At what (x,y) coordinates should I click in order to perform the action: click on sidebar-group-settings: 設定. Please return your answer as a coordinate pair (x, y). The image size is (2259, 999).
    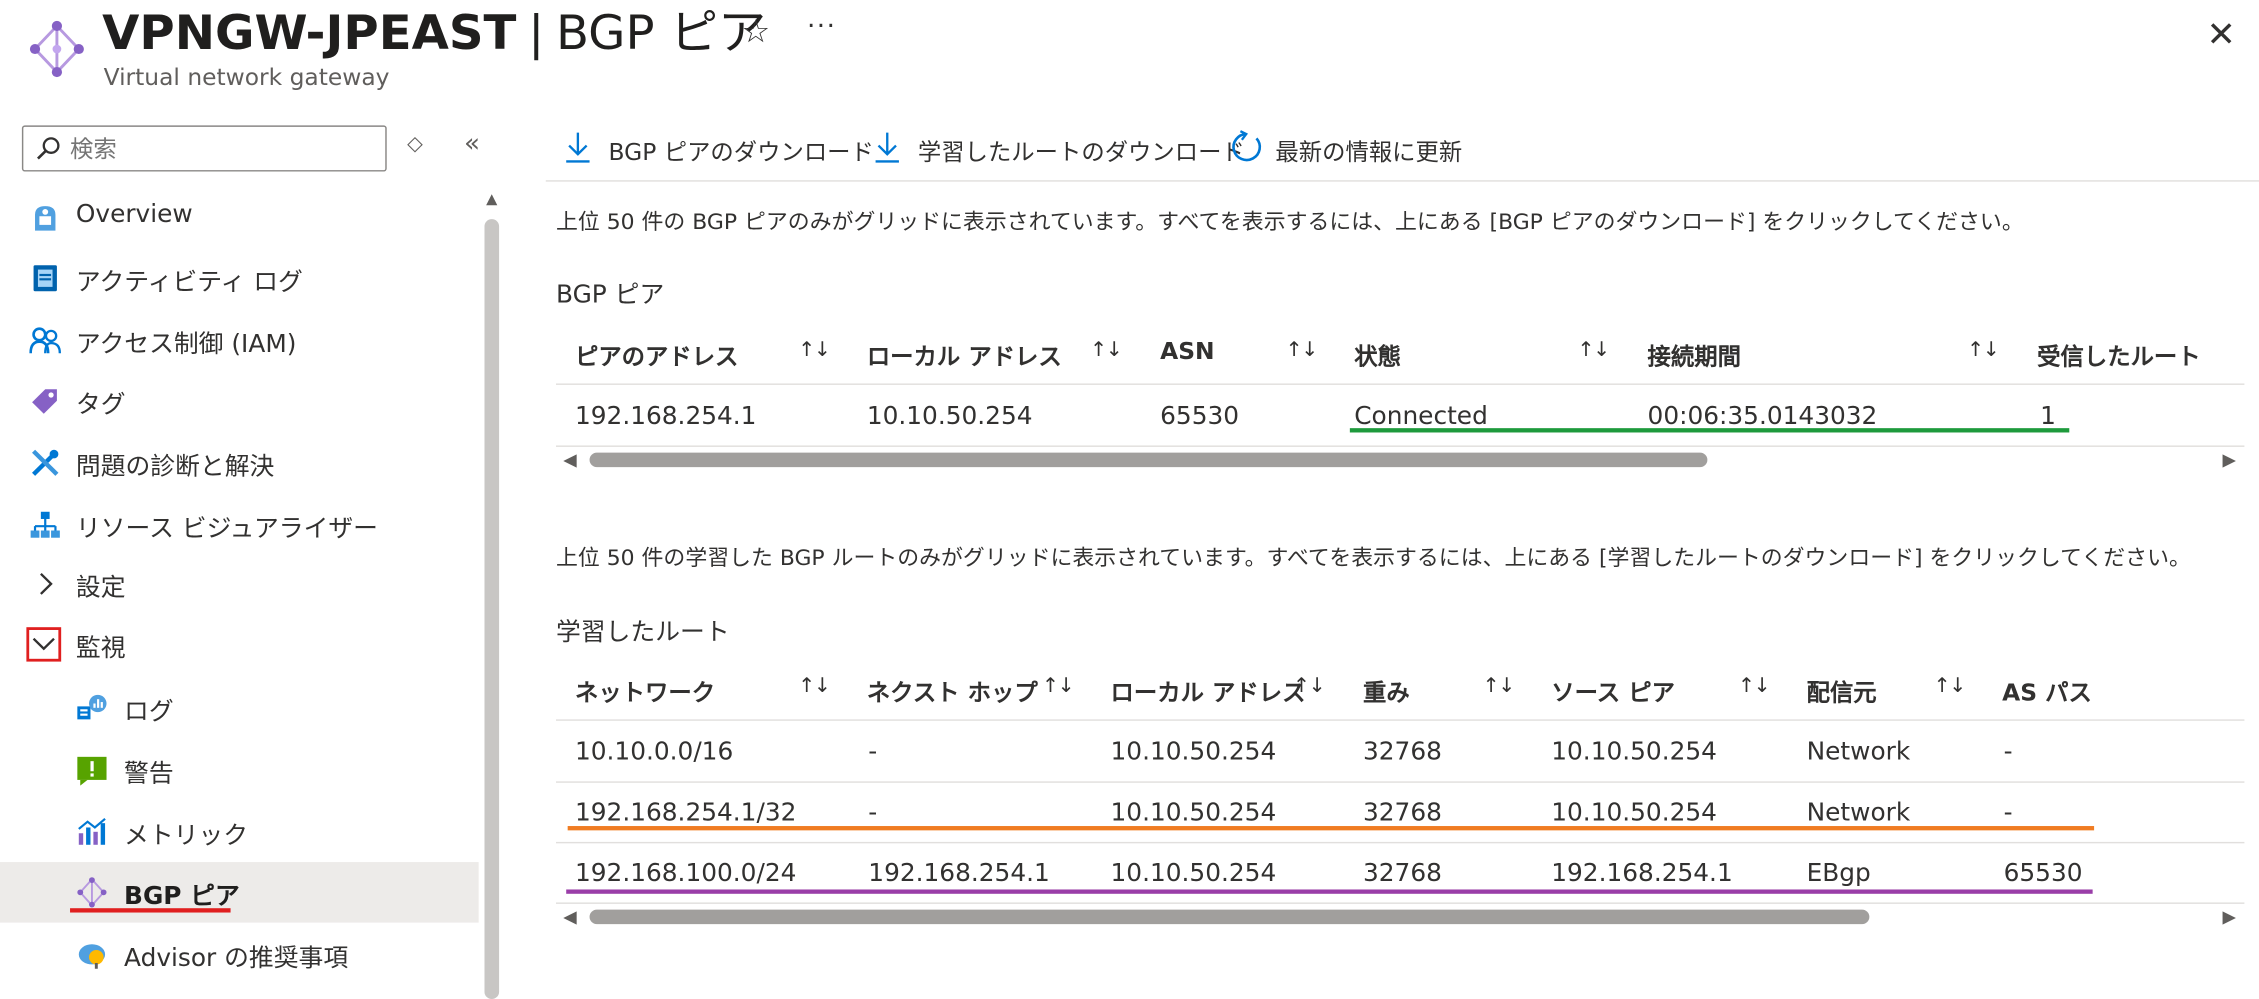
    Looking at the image, I should click on (239, 584).